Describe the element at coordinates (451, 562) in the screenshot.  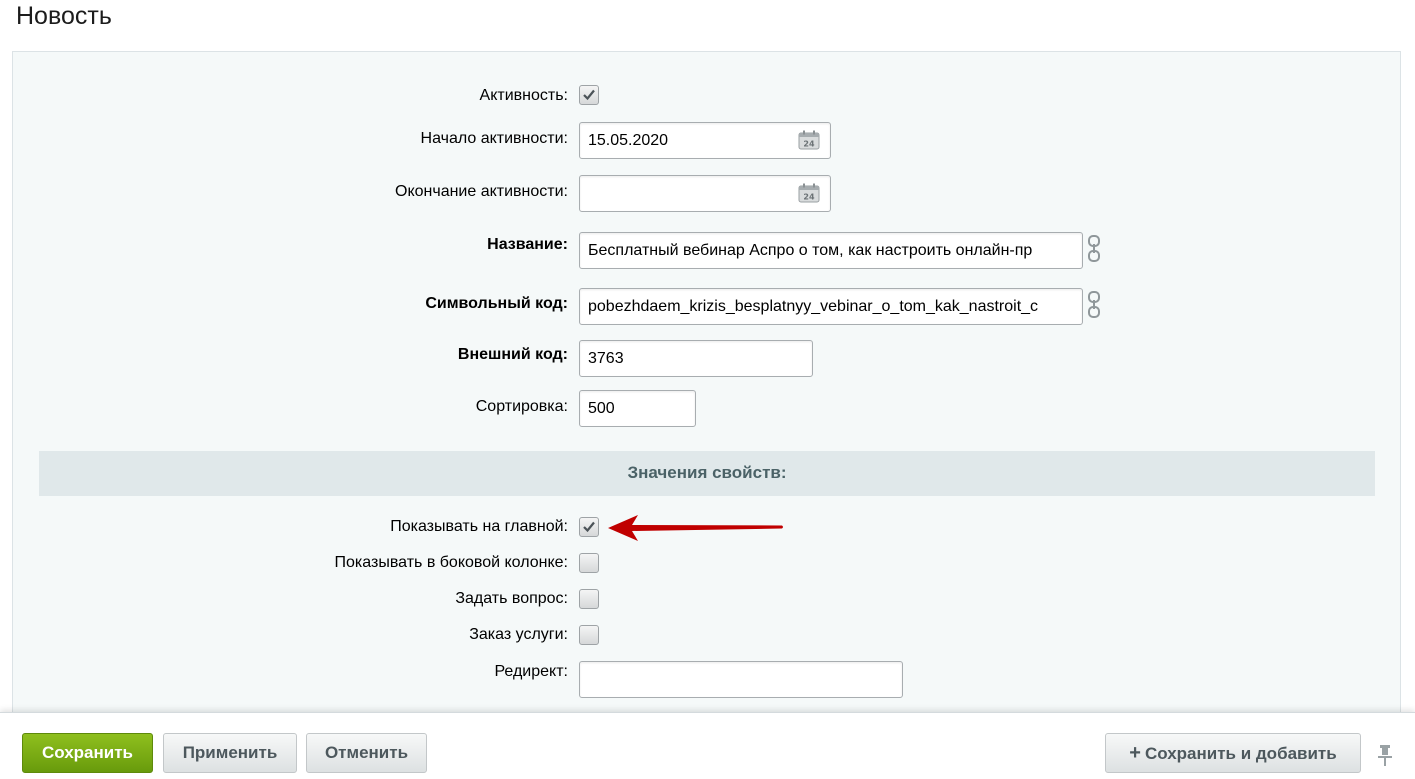
I see `show-side-label: Показывать в боковой колонке:` at that location.